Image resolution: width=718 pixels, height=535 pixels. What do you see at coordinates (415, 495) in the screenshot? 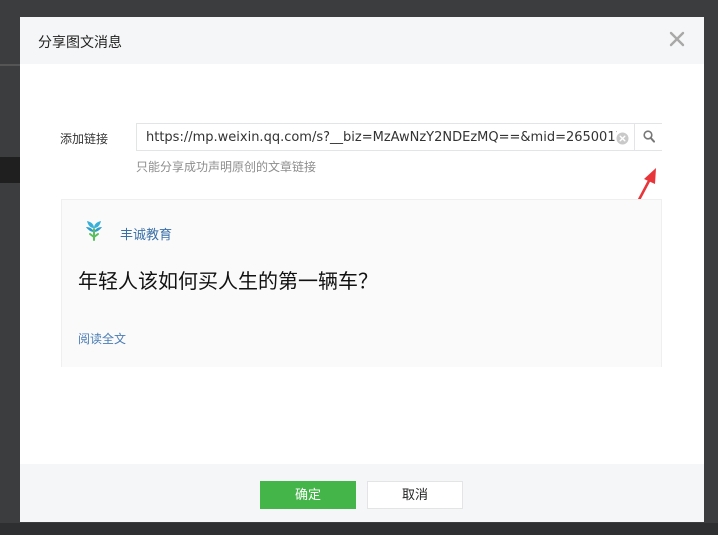
I see `cancel-button: 取消` at bounding box center [415, 495].